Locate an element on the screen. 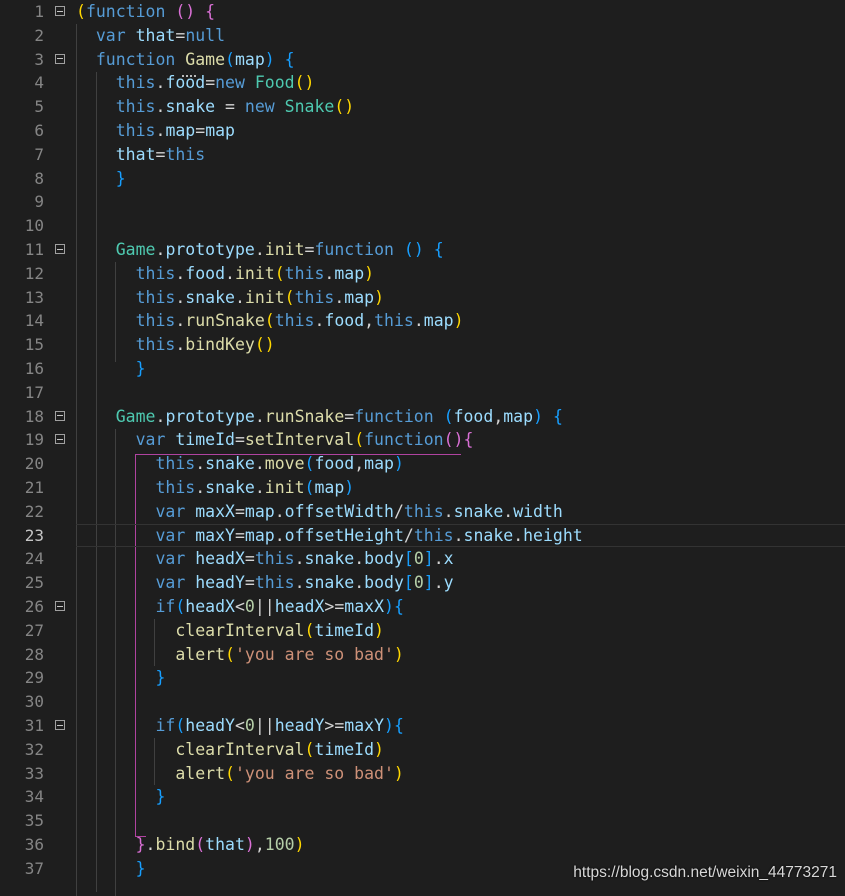  code-token: clearInterval is located at coordinates (240, 749).